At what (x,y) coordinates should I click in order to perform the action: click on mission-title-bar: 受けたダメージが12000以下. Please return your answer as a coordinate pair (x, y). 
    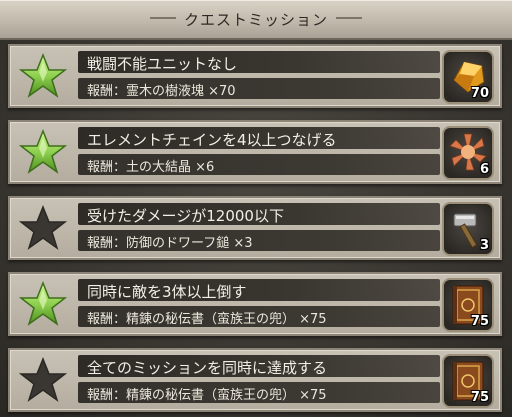
    Looking at the image, I should click on (259, 214).